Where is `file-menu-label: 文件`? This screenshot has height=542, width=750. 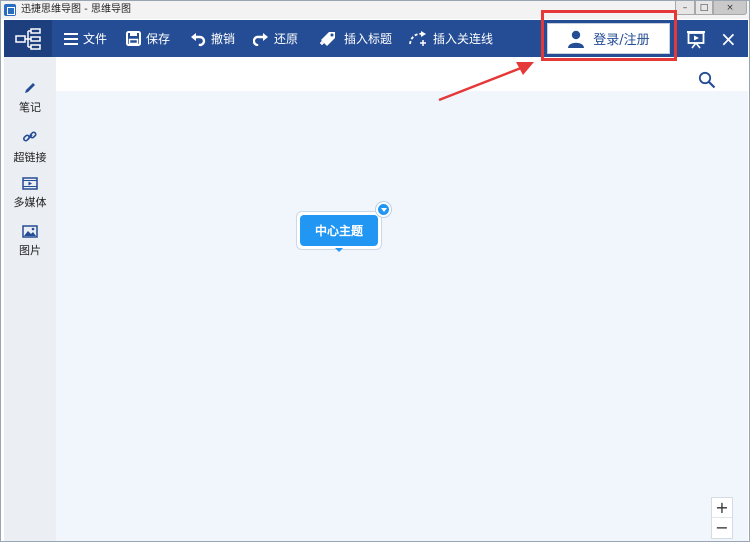
file-menu-label: 文件 is located at coordinates (95, 39).